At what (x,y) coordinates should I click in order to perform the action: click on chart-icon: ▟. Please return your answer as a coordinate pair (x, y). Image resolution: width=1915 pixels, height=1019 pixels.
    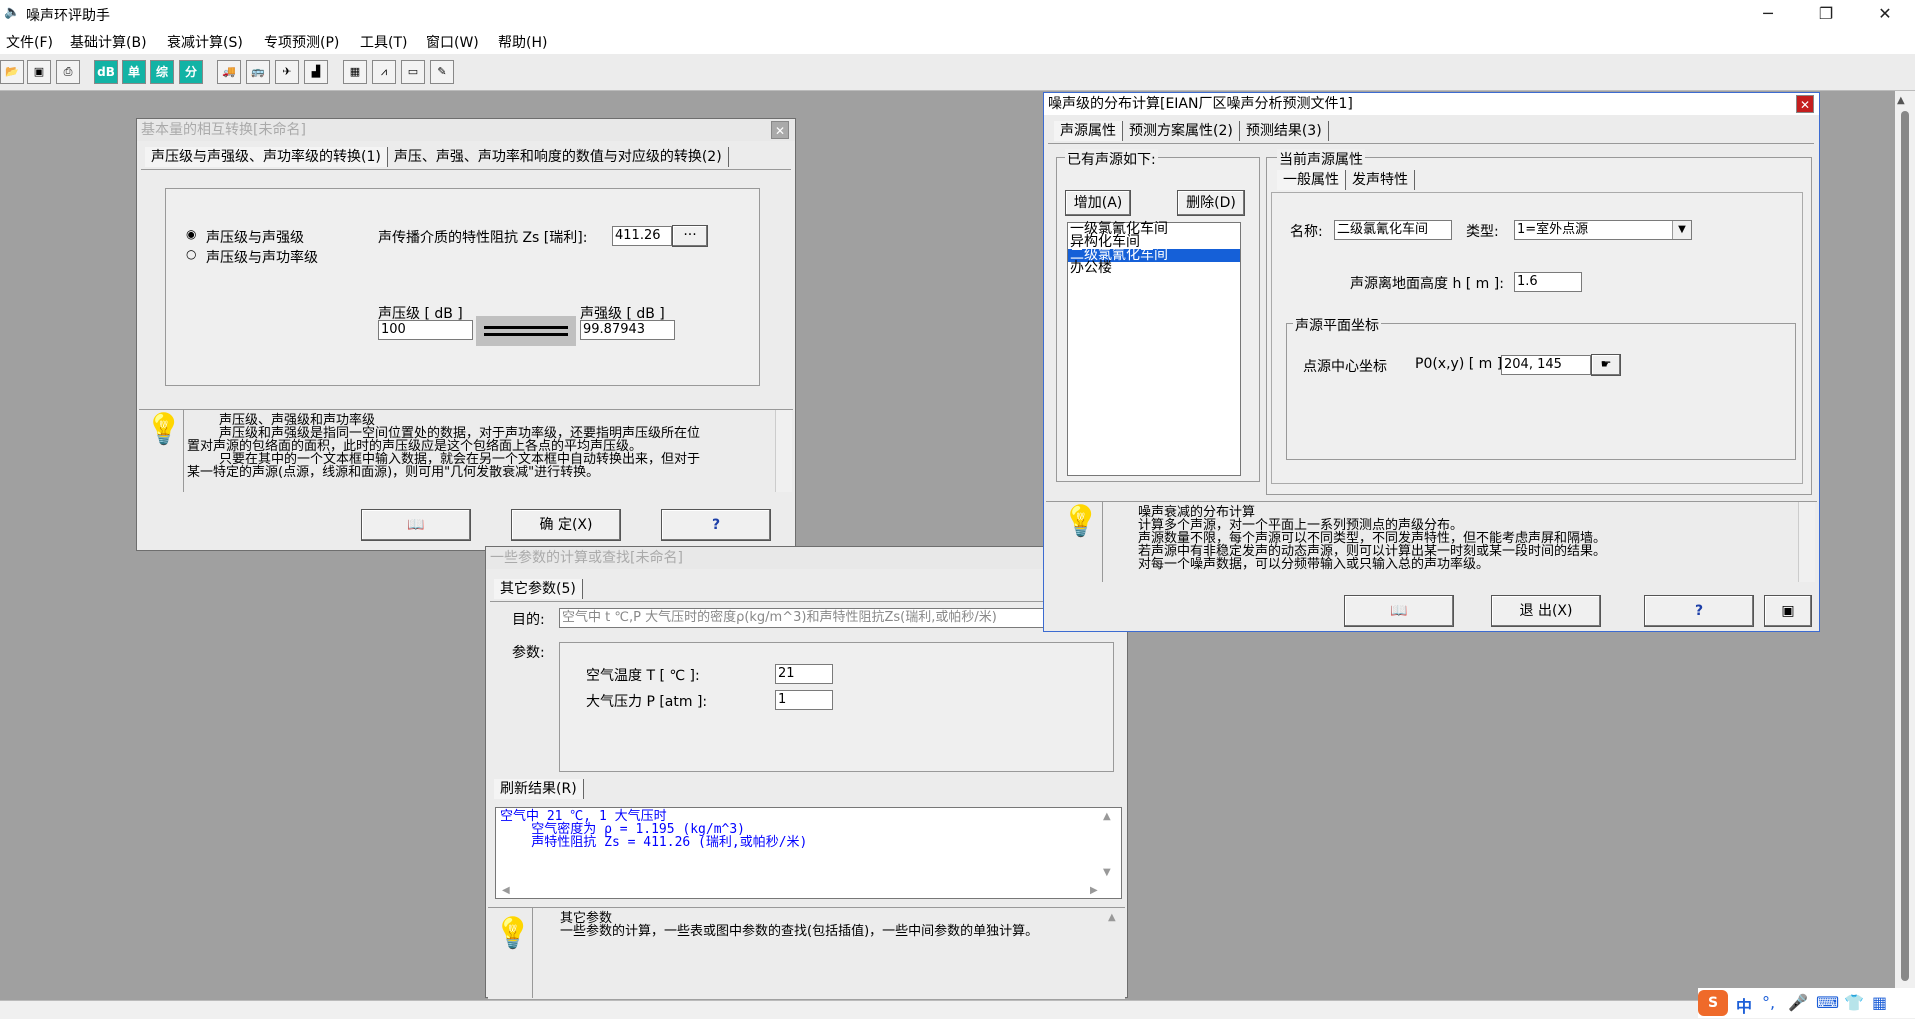
    Looking at the image, I should click on (316, 72).